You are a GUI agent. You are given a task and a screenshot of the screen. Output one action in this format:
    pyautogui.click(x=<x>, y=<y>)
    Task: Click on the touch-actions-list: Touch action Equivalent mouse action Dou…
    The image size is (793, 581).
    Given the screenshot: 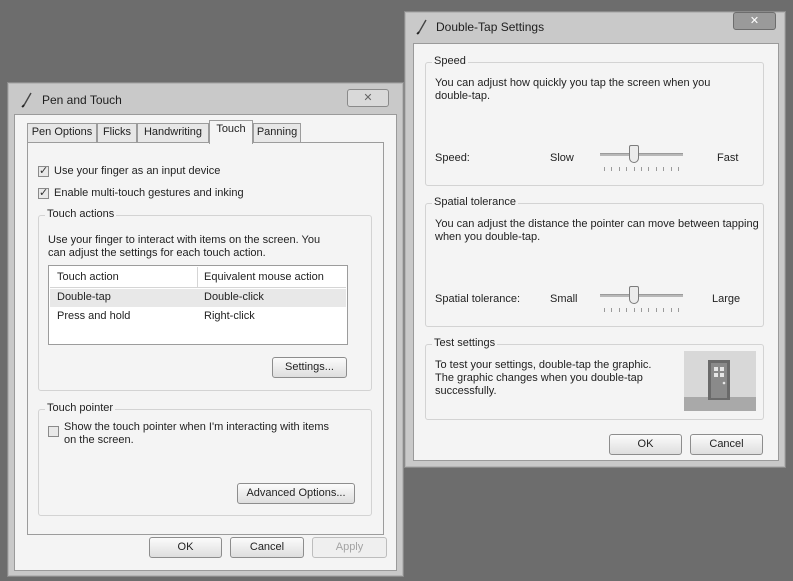 What is the action you would take?
    pyautogui.click(x=198, y=305)
    